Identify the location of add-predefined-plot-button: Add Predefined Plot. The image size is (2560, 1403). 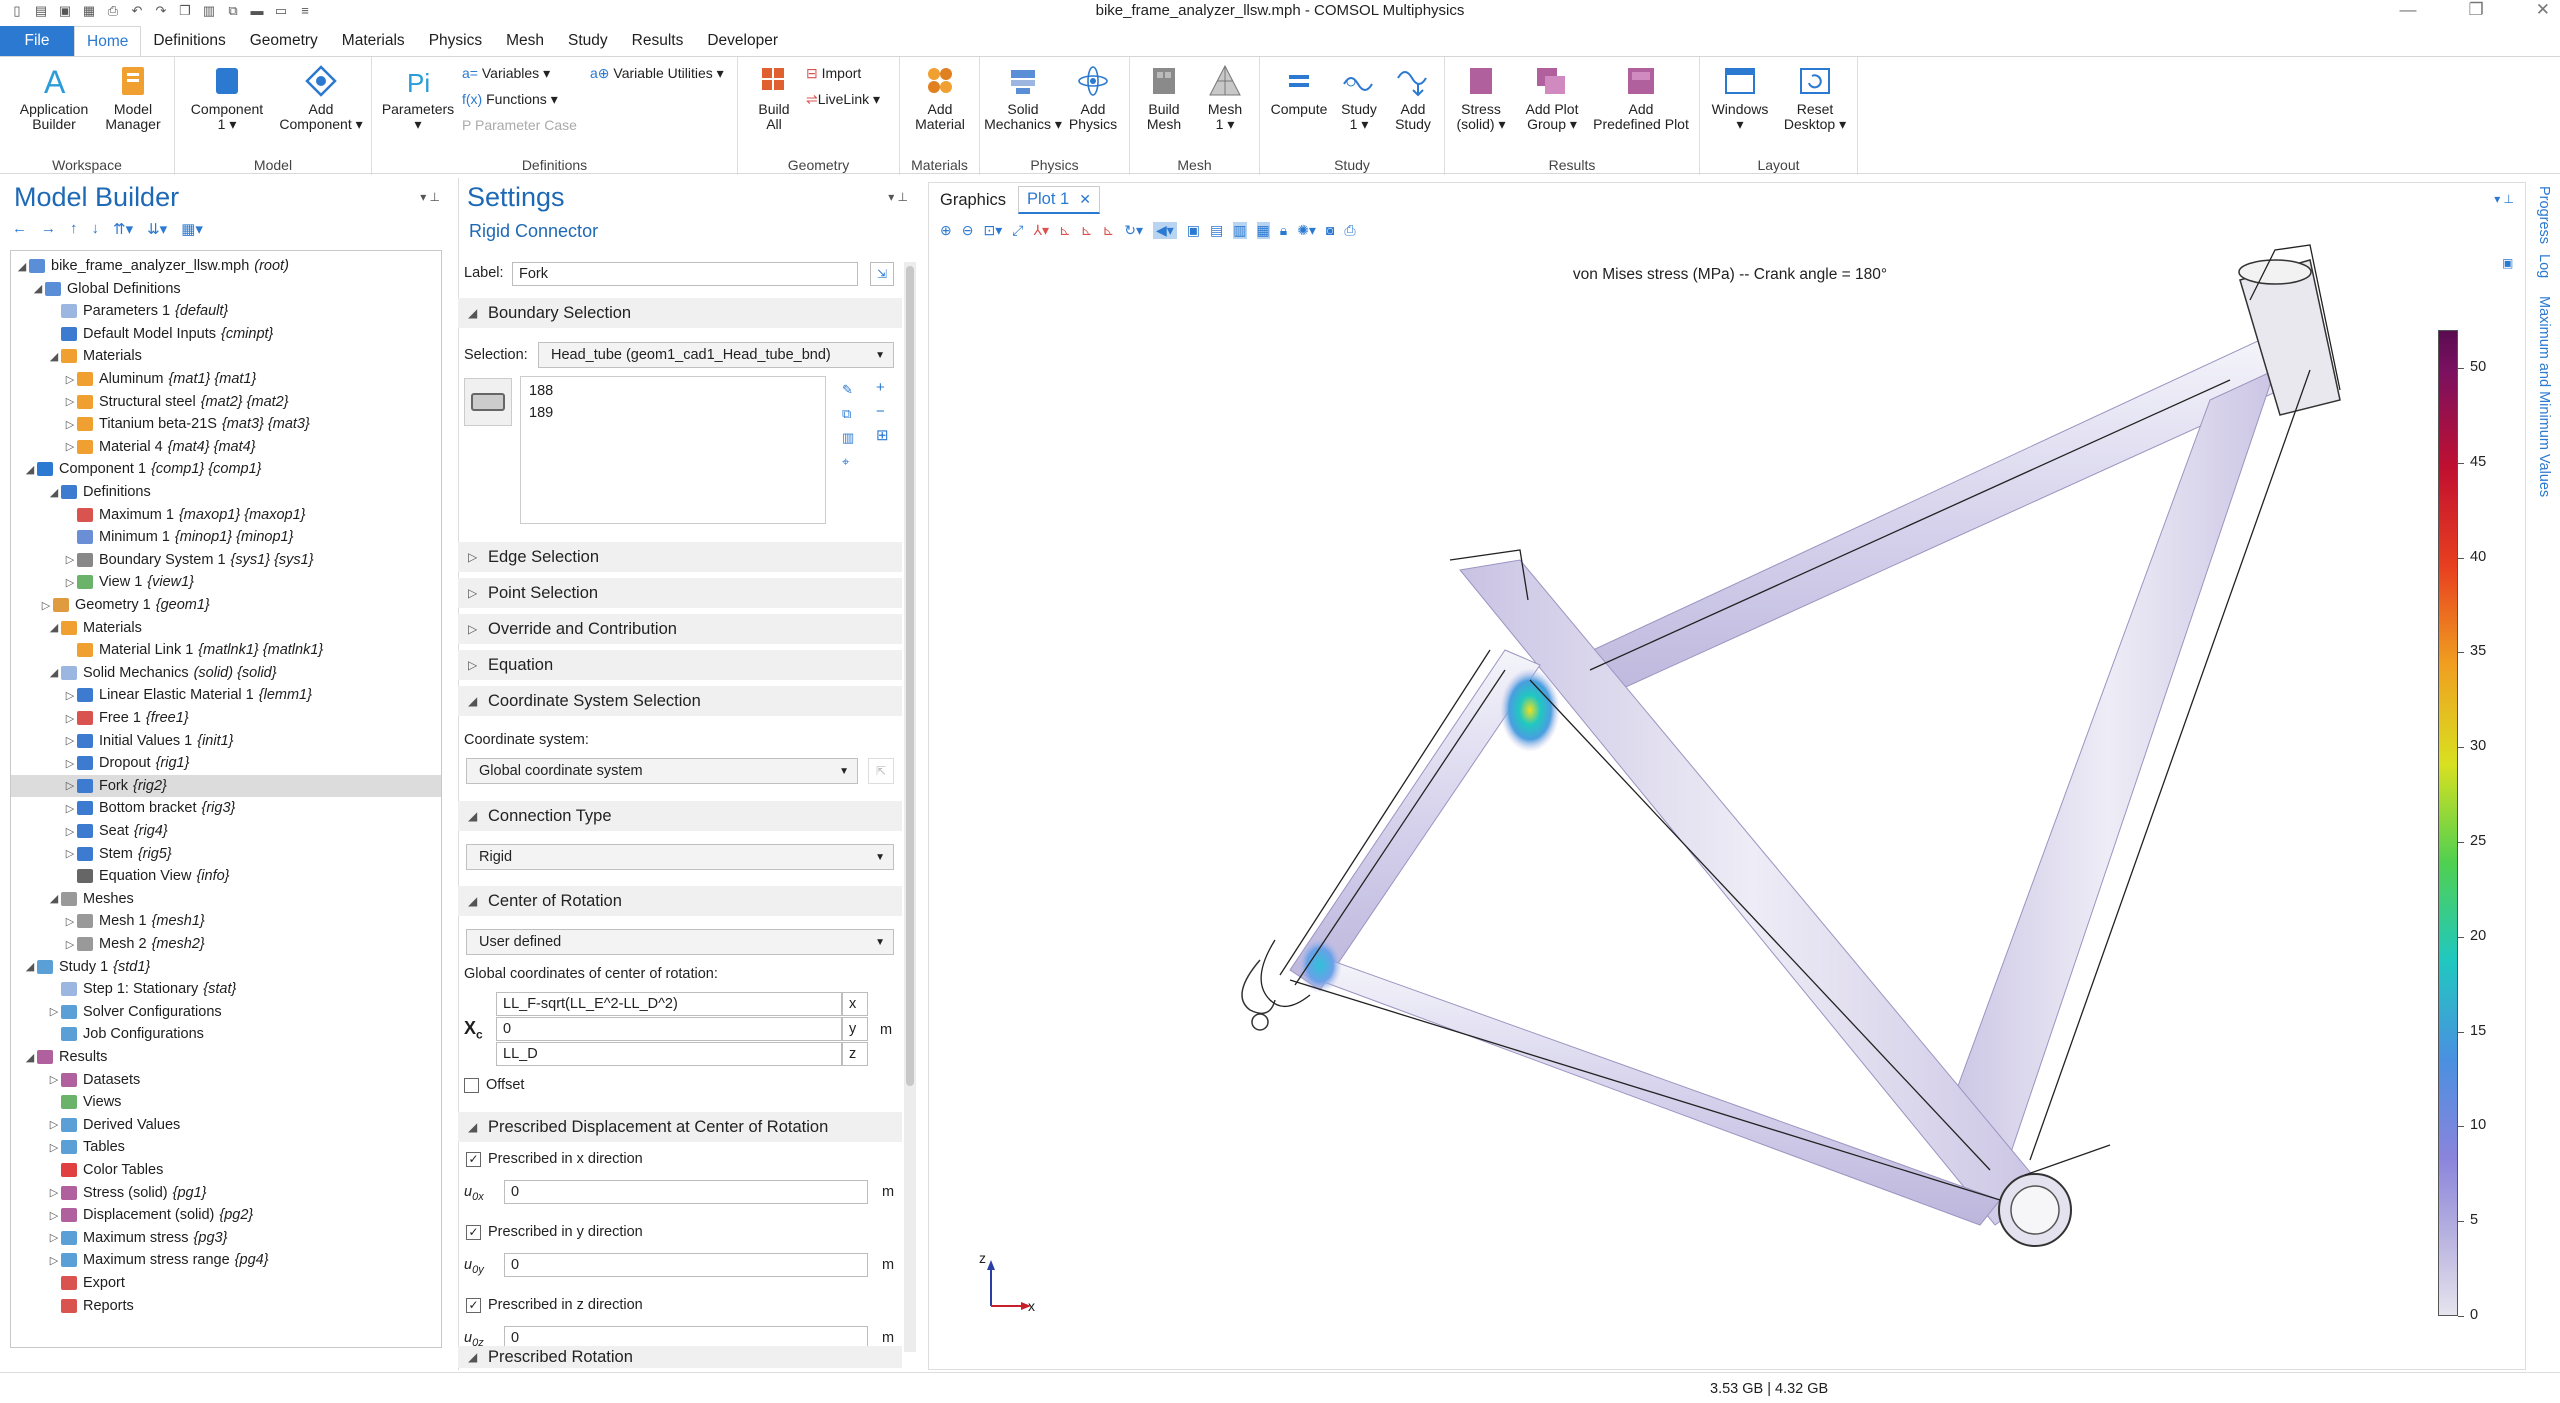
(1641, 97).